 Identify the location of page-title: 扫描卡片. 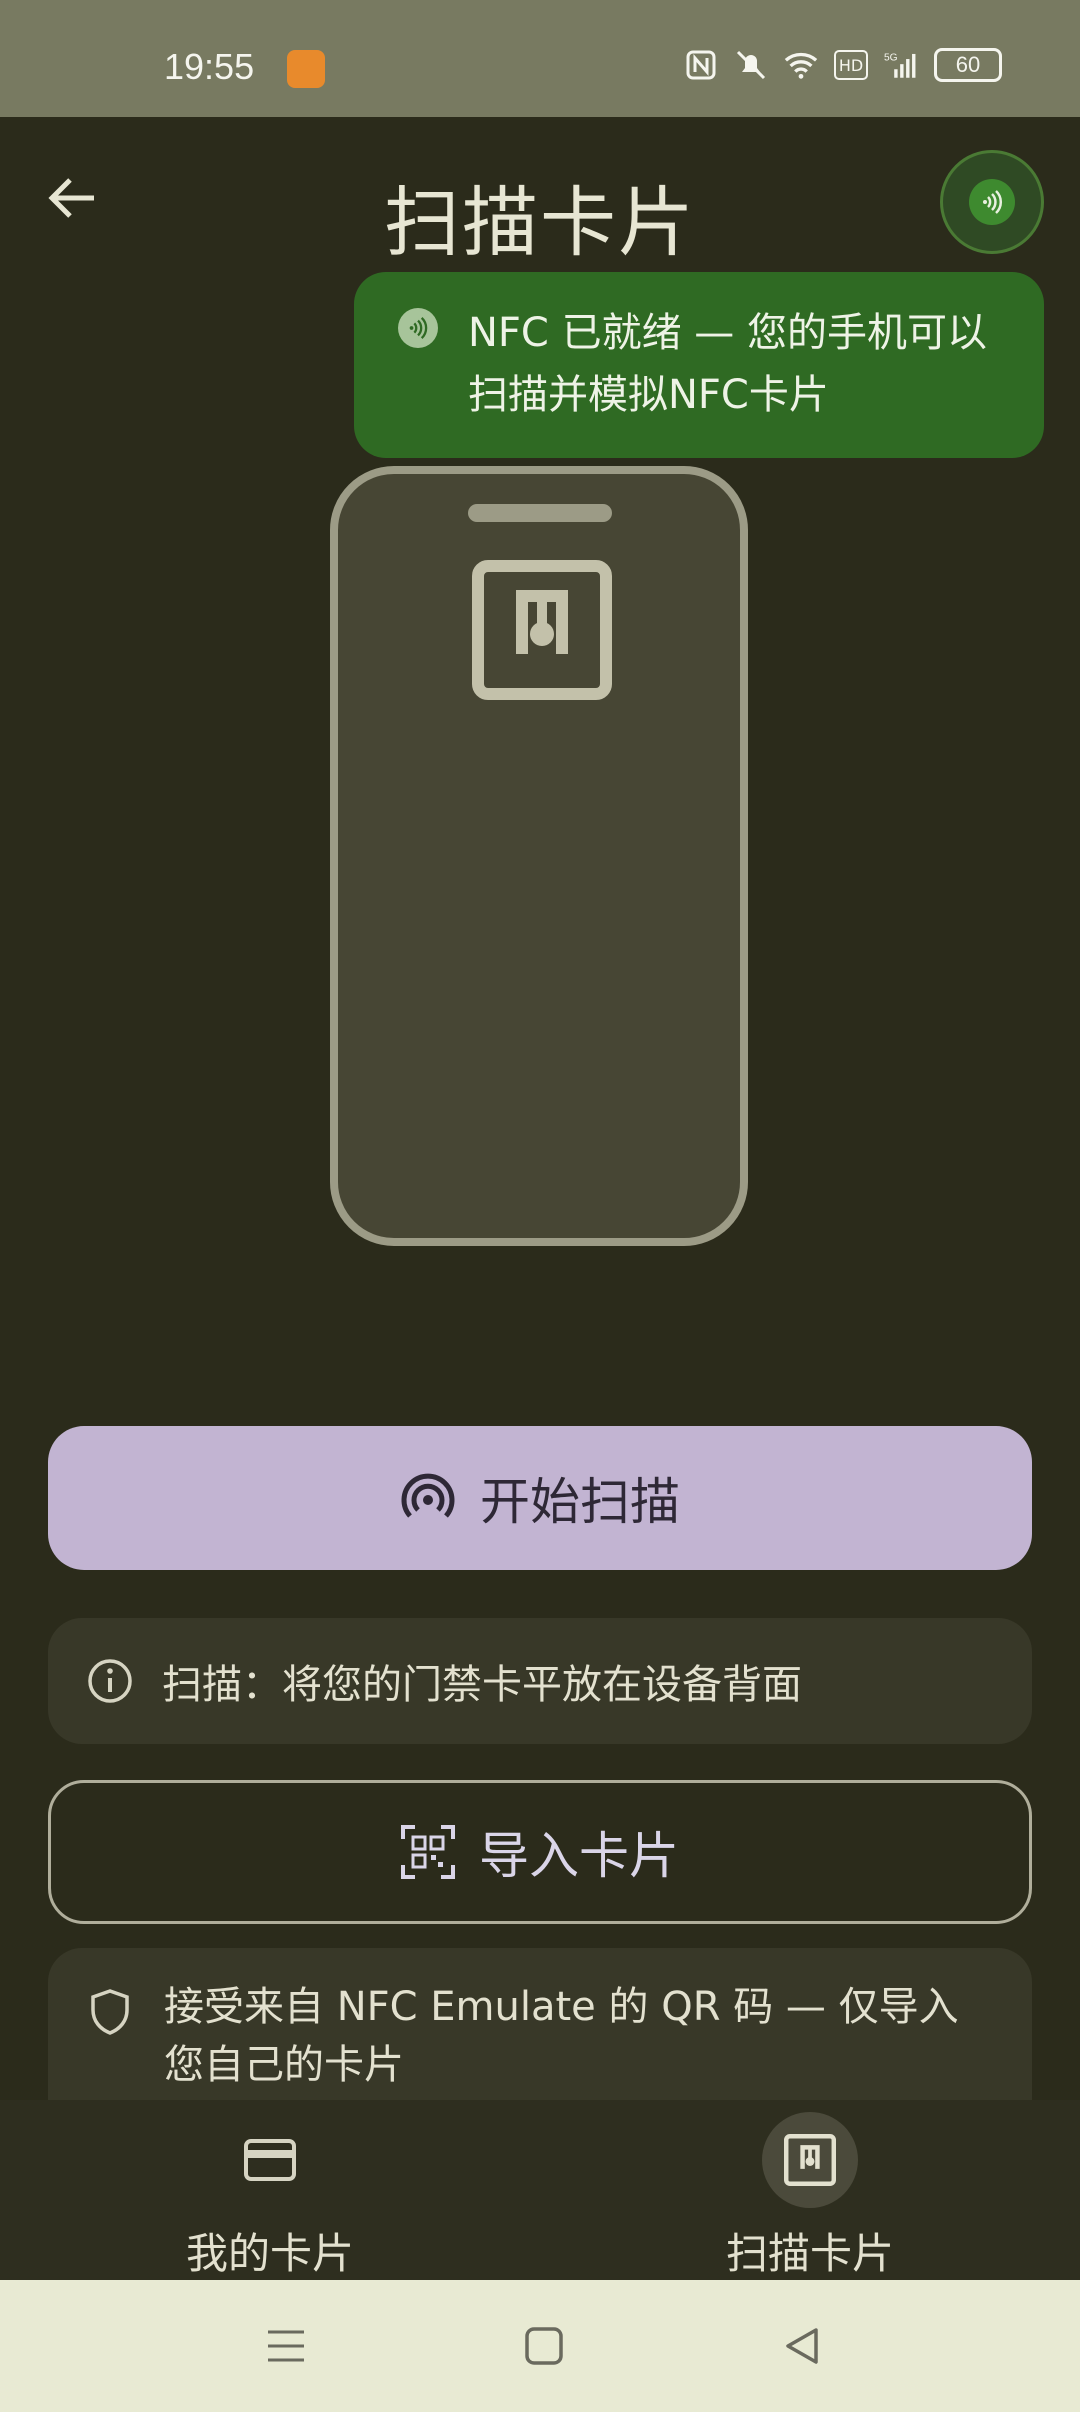
(540, 222).